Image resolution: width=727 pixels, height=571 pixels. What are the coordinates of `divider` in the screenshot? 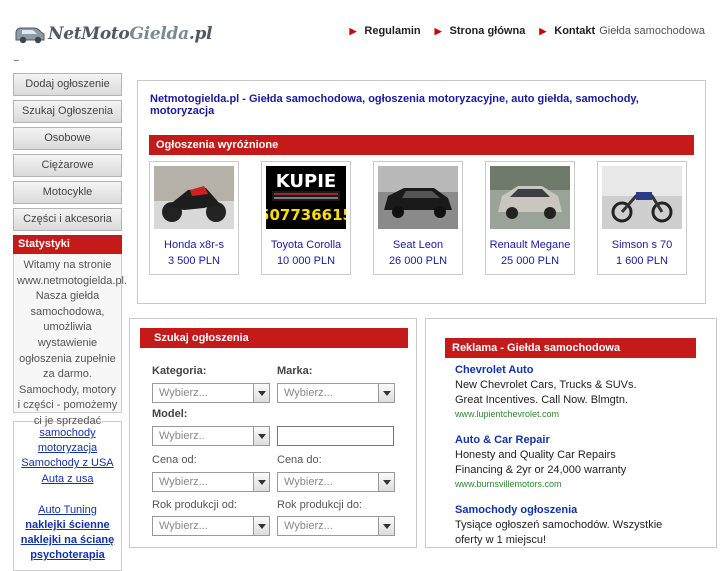 It's located at (16, 60).